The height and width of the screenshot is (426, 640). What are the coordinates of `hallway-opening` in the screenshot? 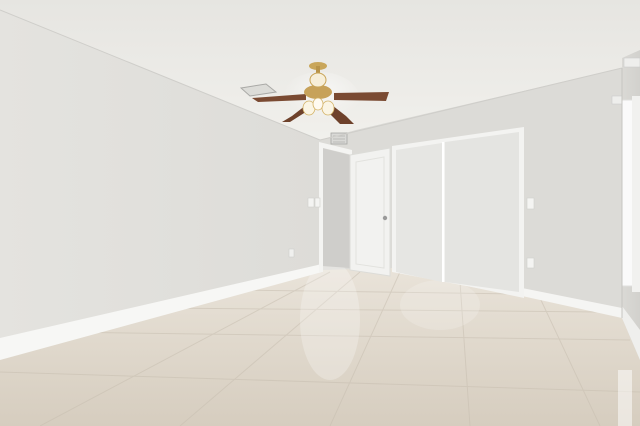 It's located at (336, 208).